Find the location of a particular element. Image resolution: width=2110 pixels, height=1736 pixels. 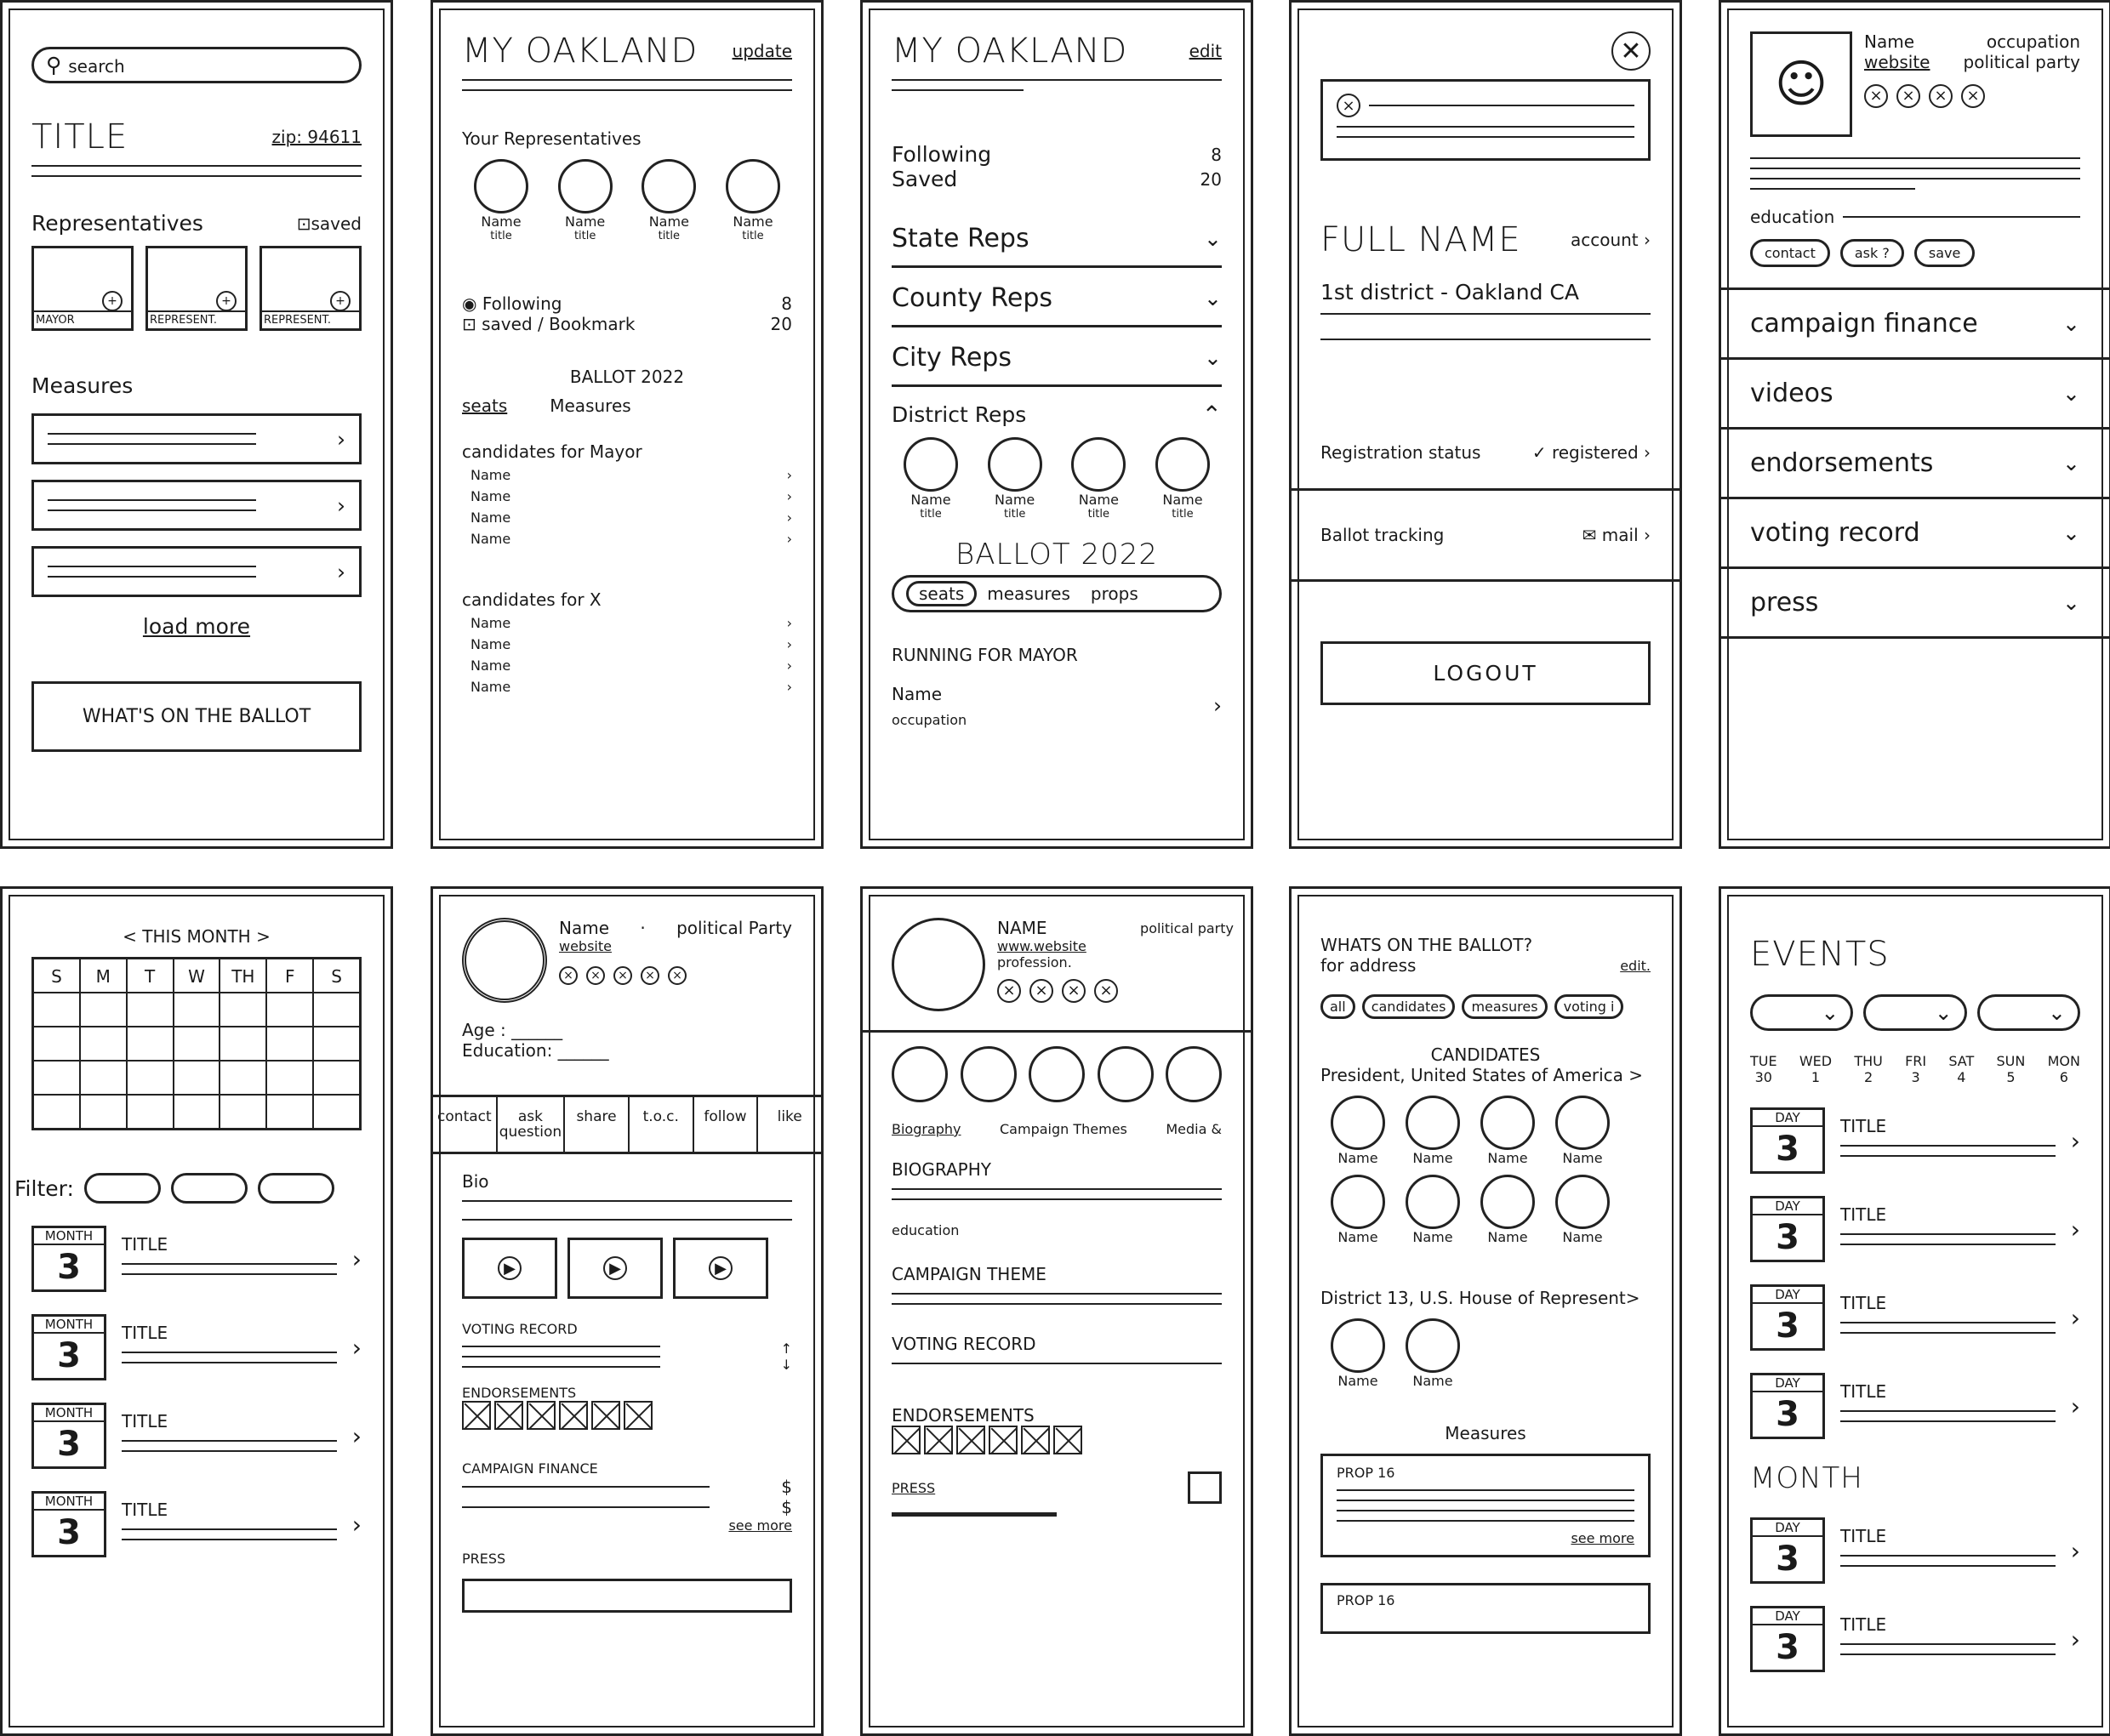

week-day: SAT 4 is located at coordinates (1961, 1069).